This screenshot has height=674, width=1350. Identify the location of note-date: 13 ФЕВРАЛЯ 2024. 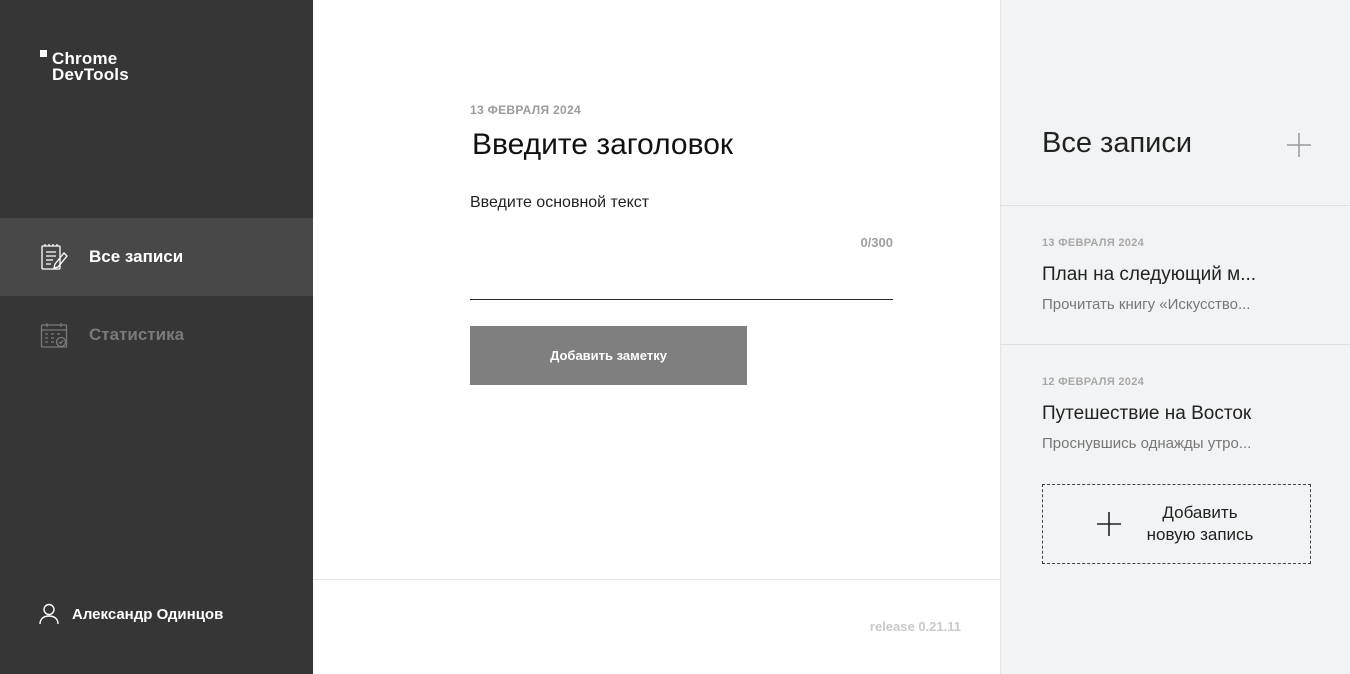
(525, 110).